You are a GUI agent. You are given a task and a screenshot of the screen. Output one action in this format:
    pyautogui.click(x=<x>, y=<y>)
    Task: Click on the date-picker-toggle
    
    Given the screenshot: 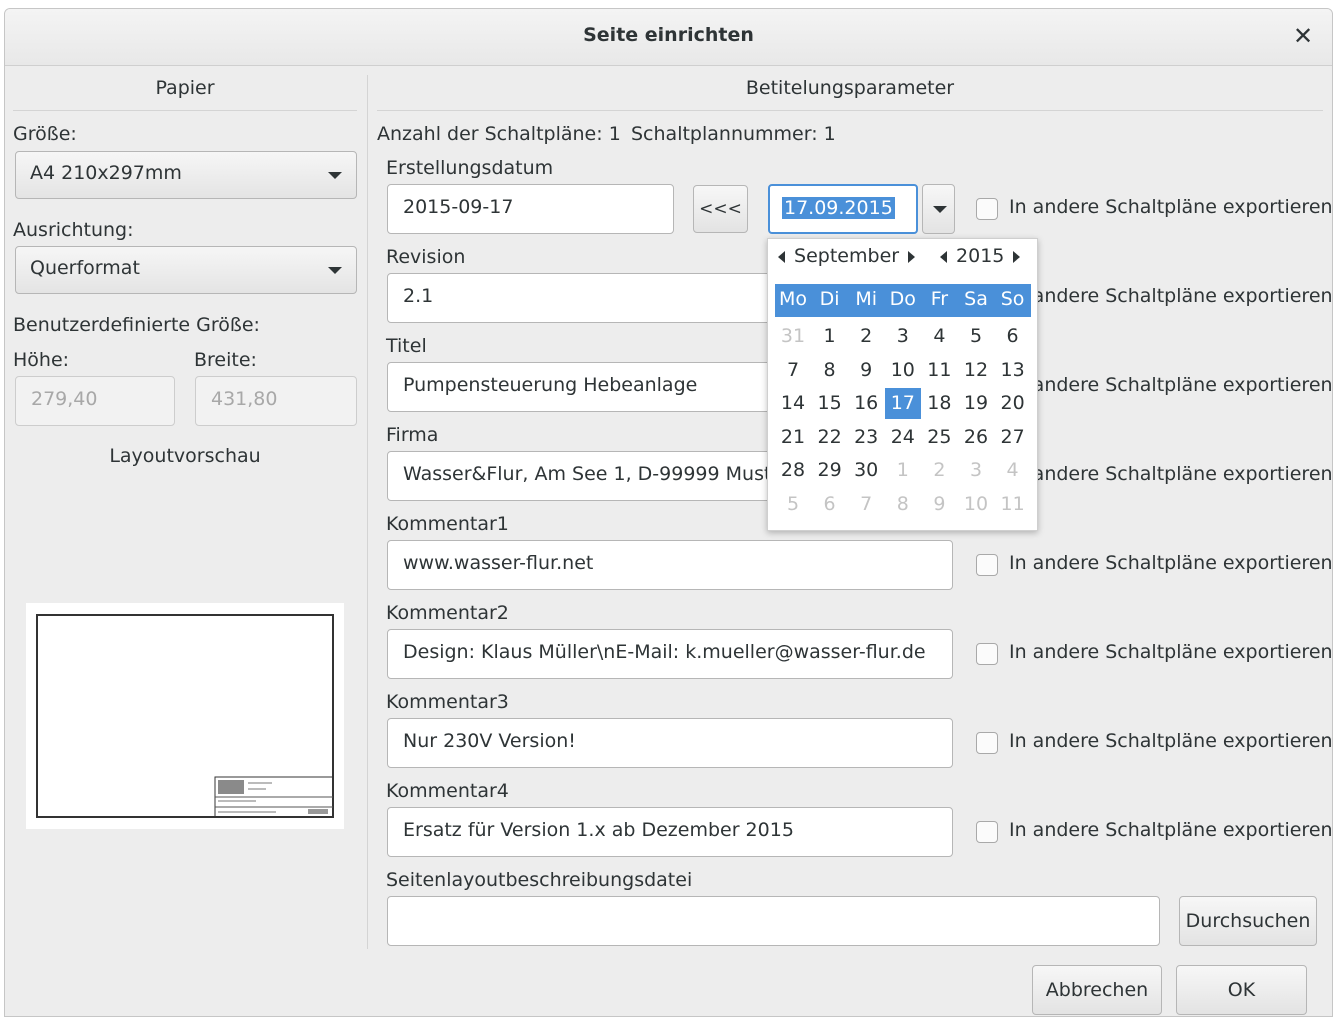 What is the action you would take?
    pyautogui.click(x=938, y=209)
    